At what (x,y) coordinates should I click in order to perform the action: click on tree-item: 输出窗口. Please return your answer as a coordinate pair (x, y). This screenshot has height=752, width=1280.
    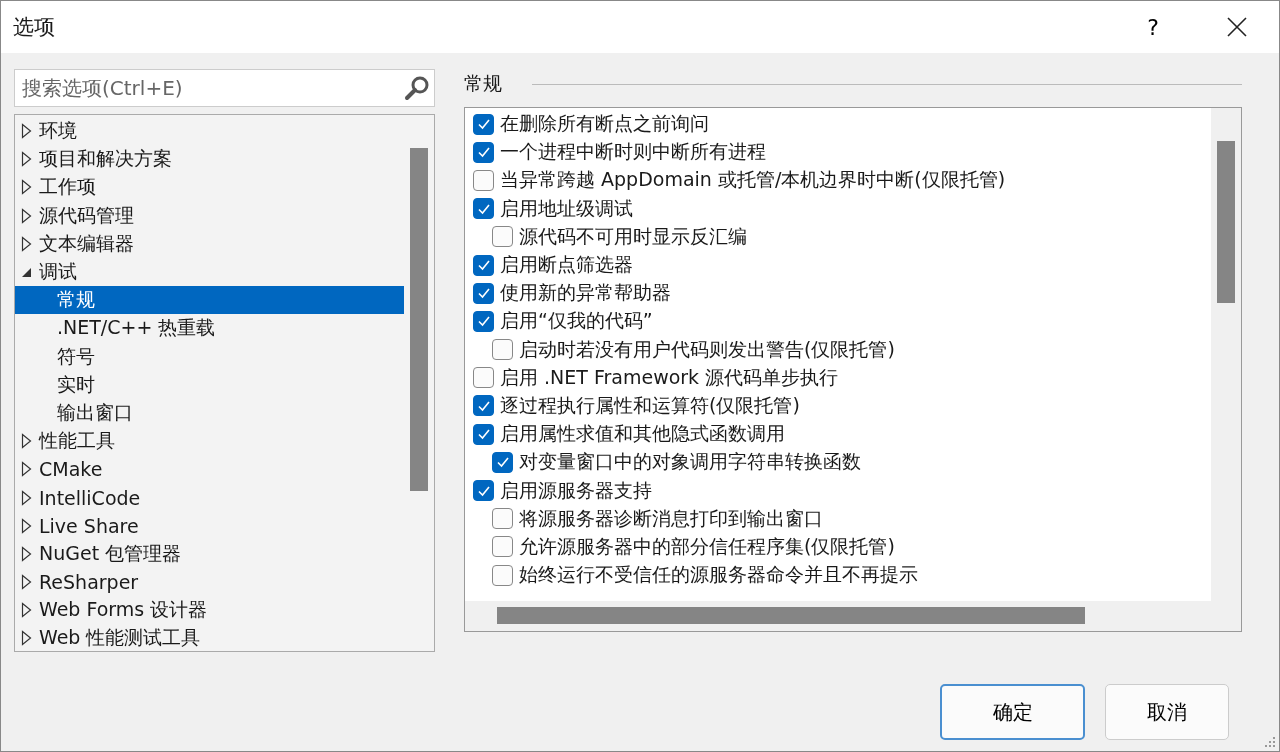
    Looking at the image, I should click on (209, 413).